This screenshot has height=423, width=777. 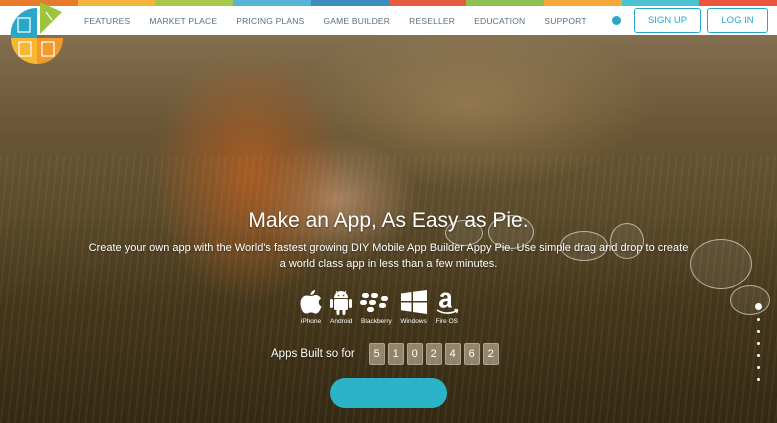 What do you see at coordinates (413, 321) in the screenshot?
I see `platform-label: Windows` at bounding box center [413, 321].